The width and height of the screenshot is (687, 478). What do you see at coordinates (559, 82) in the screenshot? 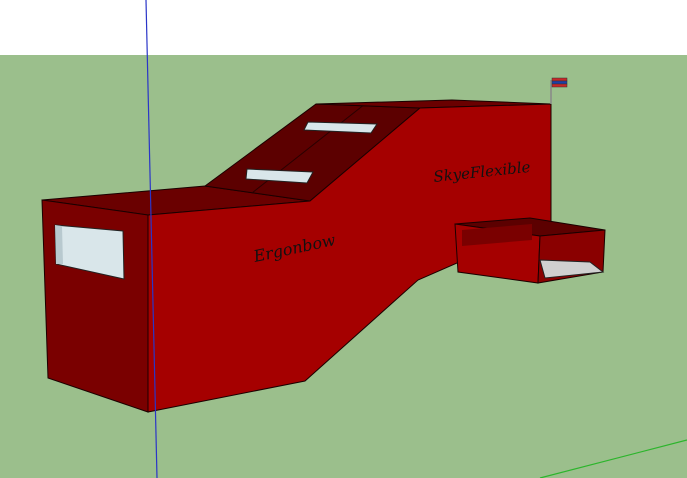
I see `flag-icon` at bounding box center [559, 82].